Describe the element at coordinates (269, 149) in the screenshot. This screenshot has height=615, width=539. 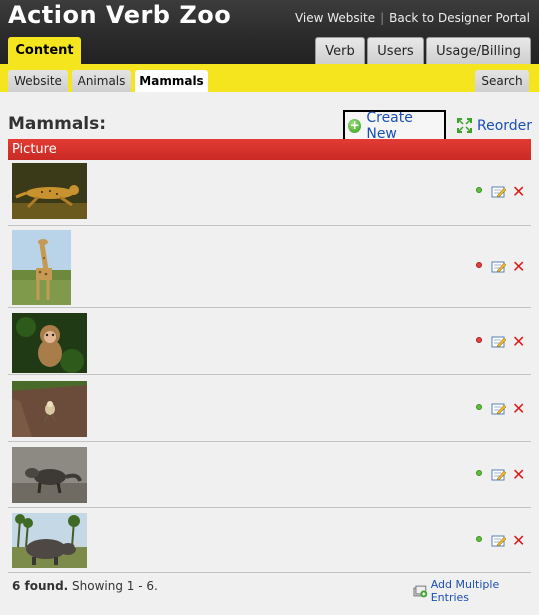
I see `picture-column-header: Picture` at that location.